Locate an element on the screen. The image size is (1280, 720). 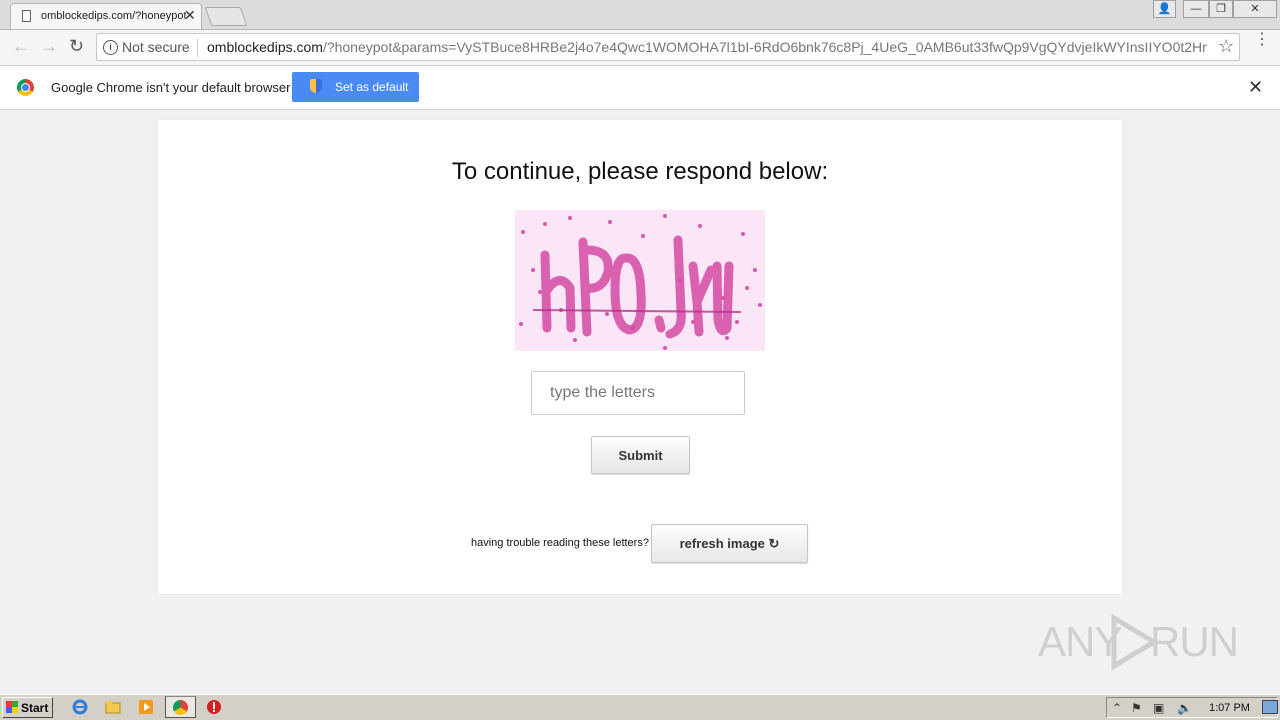
windows-flag-icon is located at coordinates (12, 707).